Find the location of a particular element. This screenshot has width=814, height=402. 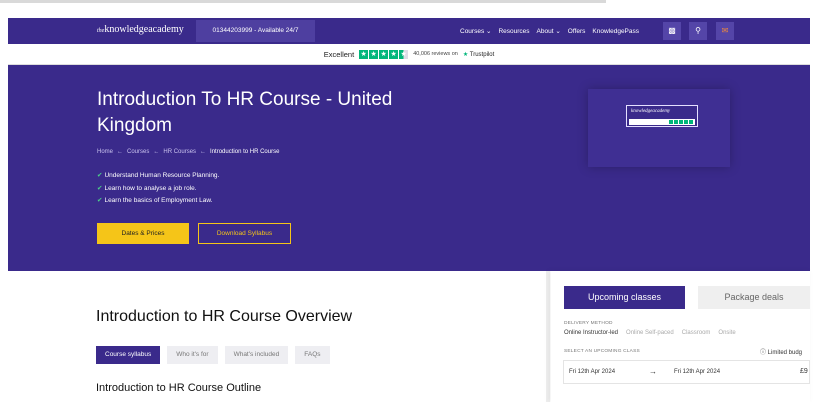

select-class-label: SELECT AN UPCOMING CLASS is located at coordinates (602, 351).